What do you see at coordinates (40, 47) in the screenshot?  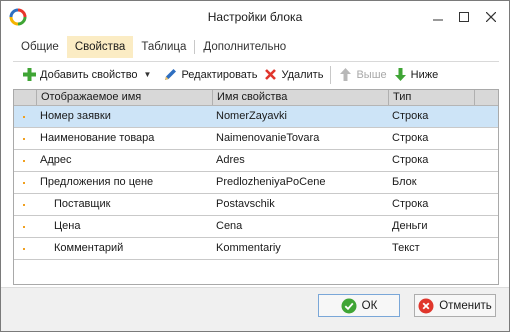 I see `tab-general: Общие` at bounding box center [40, 47].